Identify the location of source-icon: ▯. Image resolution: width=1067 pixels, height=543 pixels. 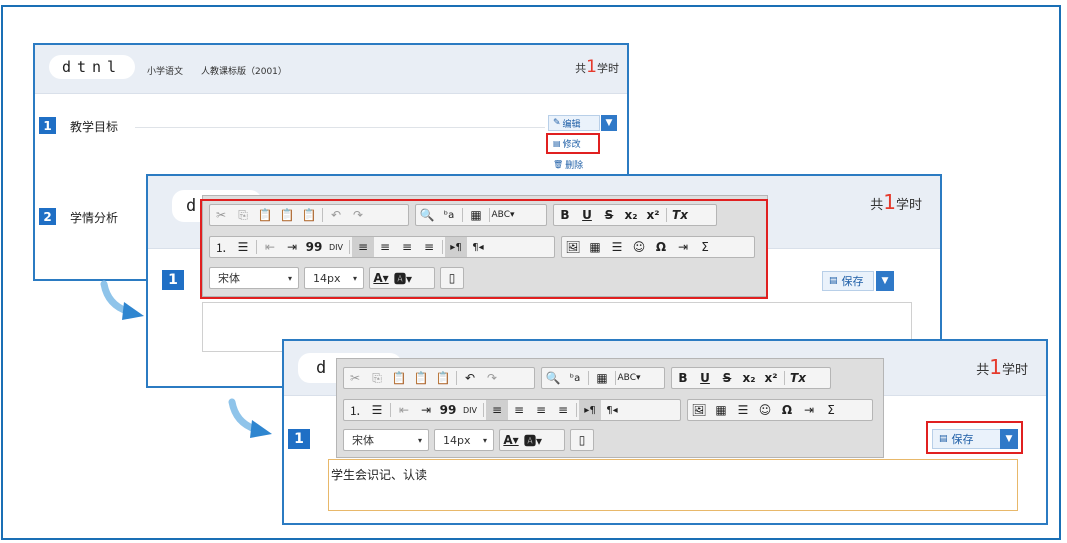
(582, 440).